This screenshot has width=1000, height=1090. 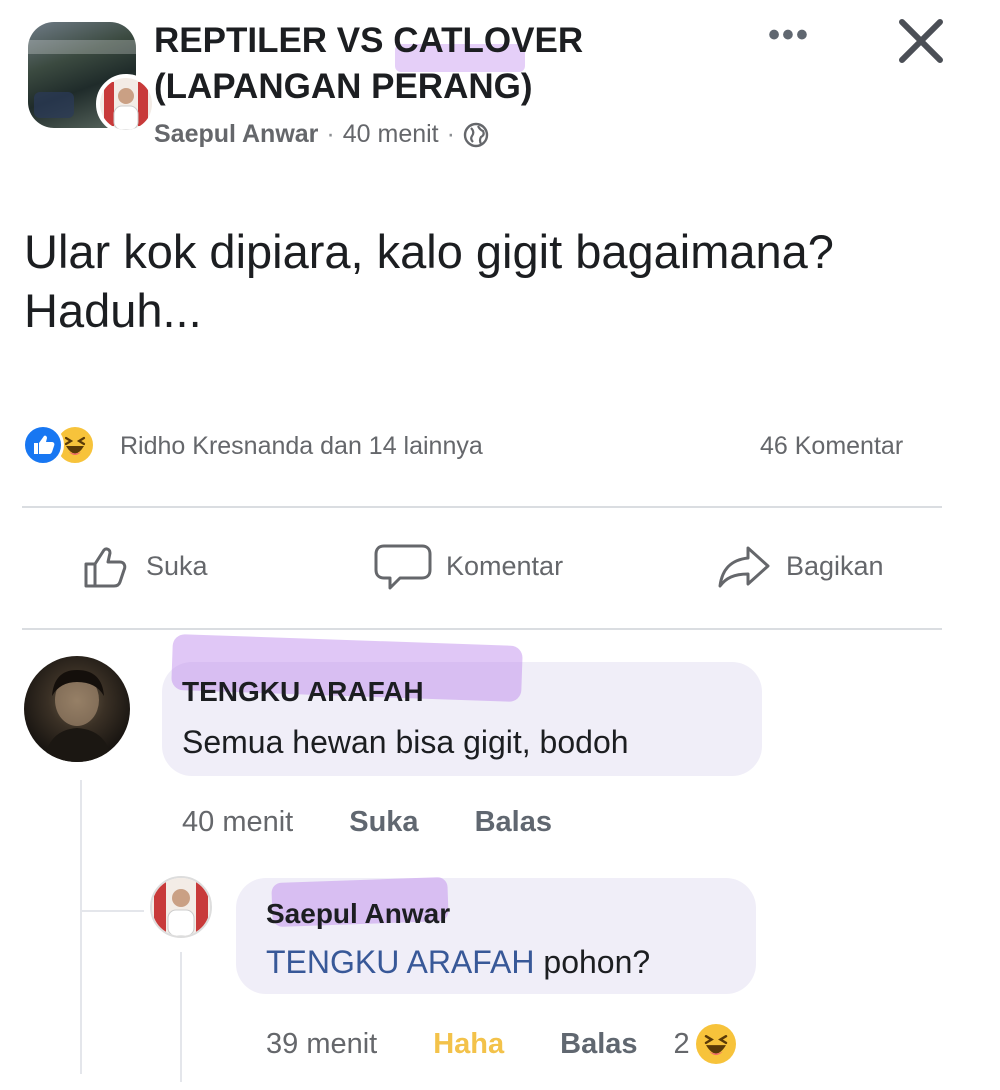 I want to click on post-author-link: Saepul Anwar, so click(x=236, y=134).